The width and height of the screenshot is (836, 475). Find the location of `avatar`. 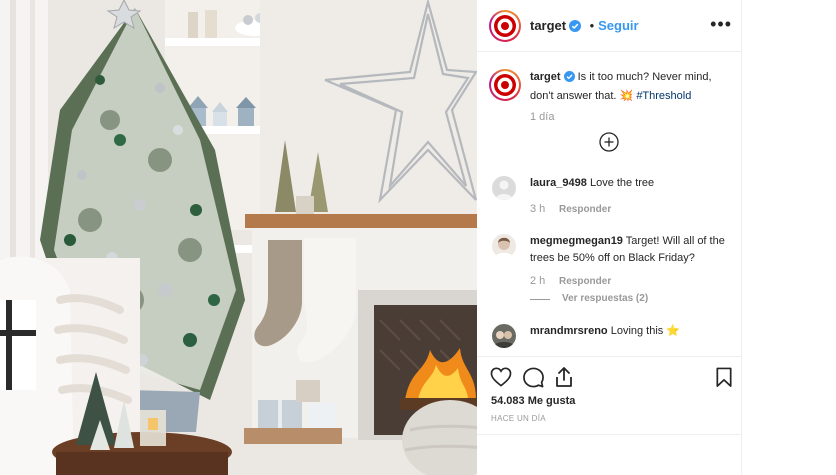

avatar is located at coordinates (505, 26).